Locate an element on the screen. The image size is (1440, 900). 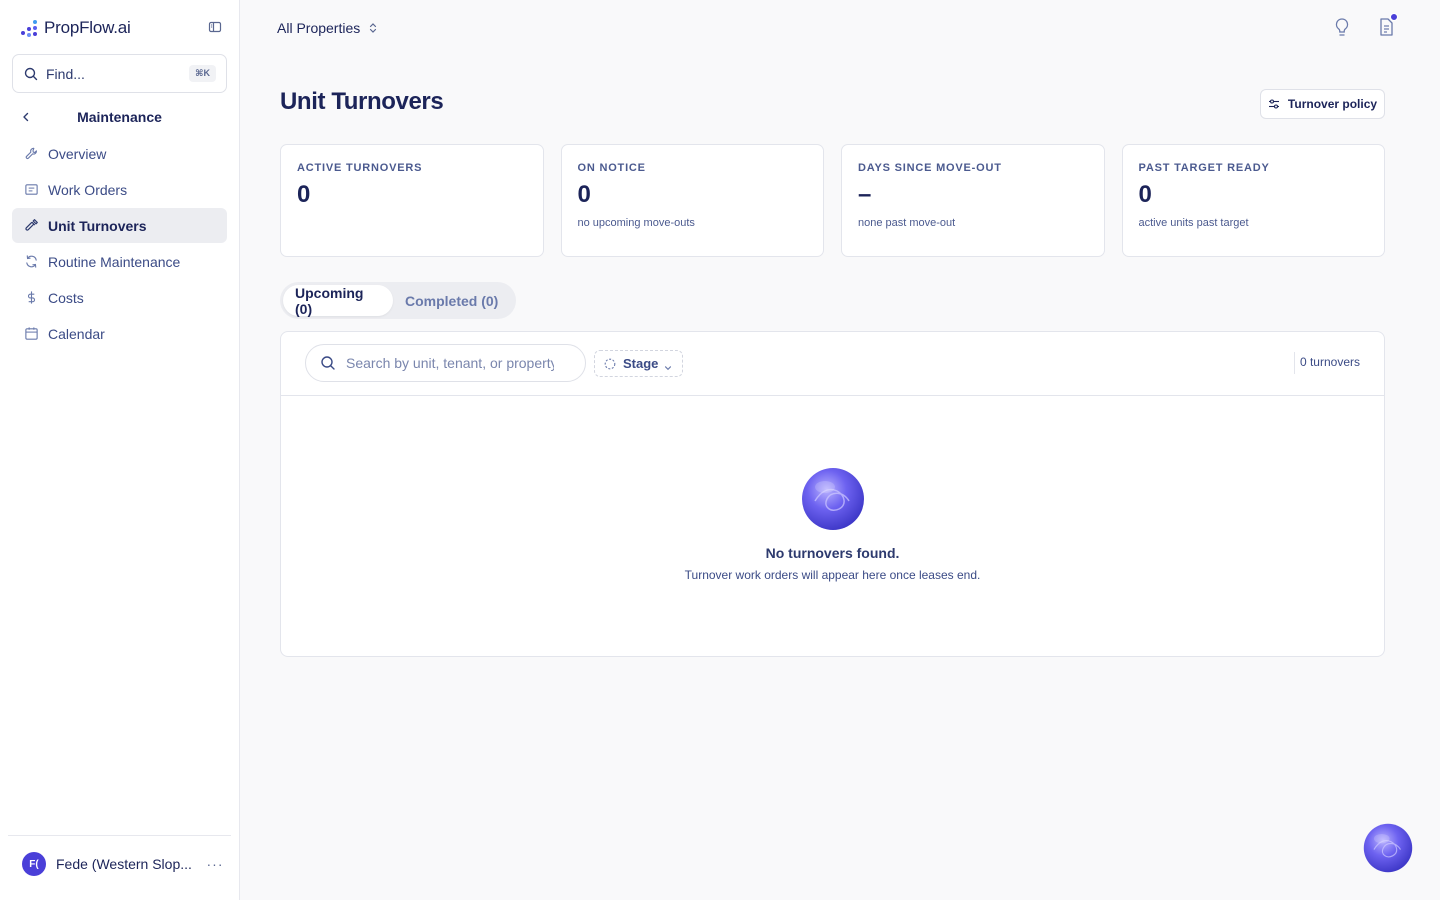
sidebar-item-unit-turnovers: Unit Turnovers is located at coordinates (119, 225).